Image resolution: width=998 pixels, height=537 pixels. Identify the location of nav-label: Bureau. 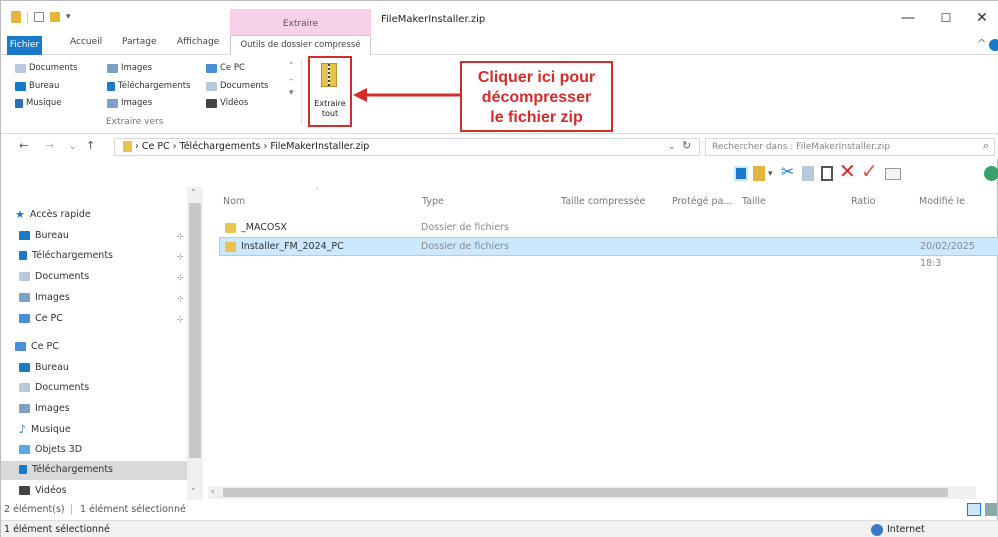
(52, 235).